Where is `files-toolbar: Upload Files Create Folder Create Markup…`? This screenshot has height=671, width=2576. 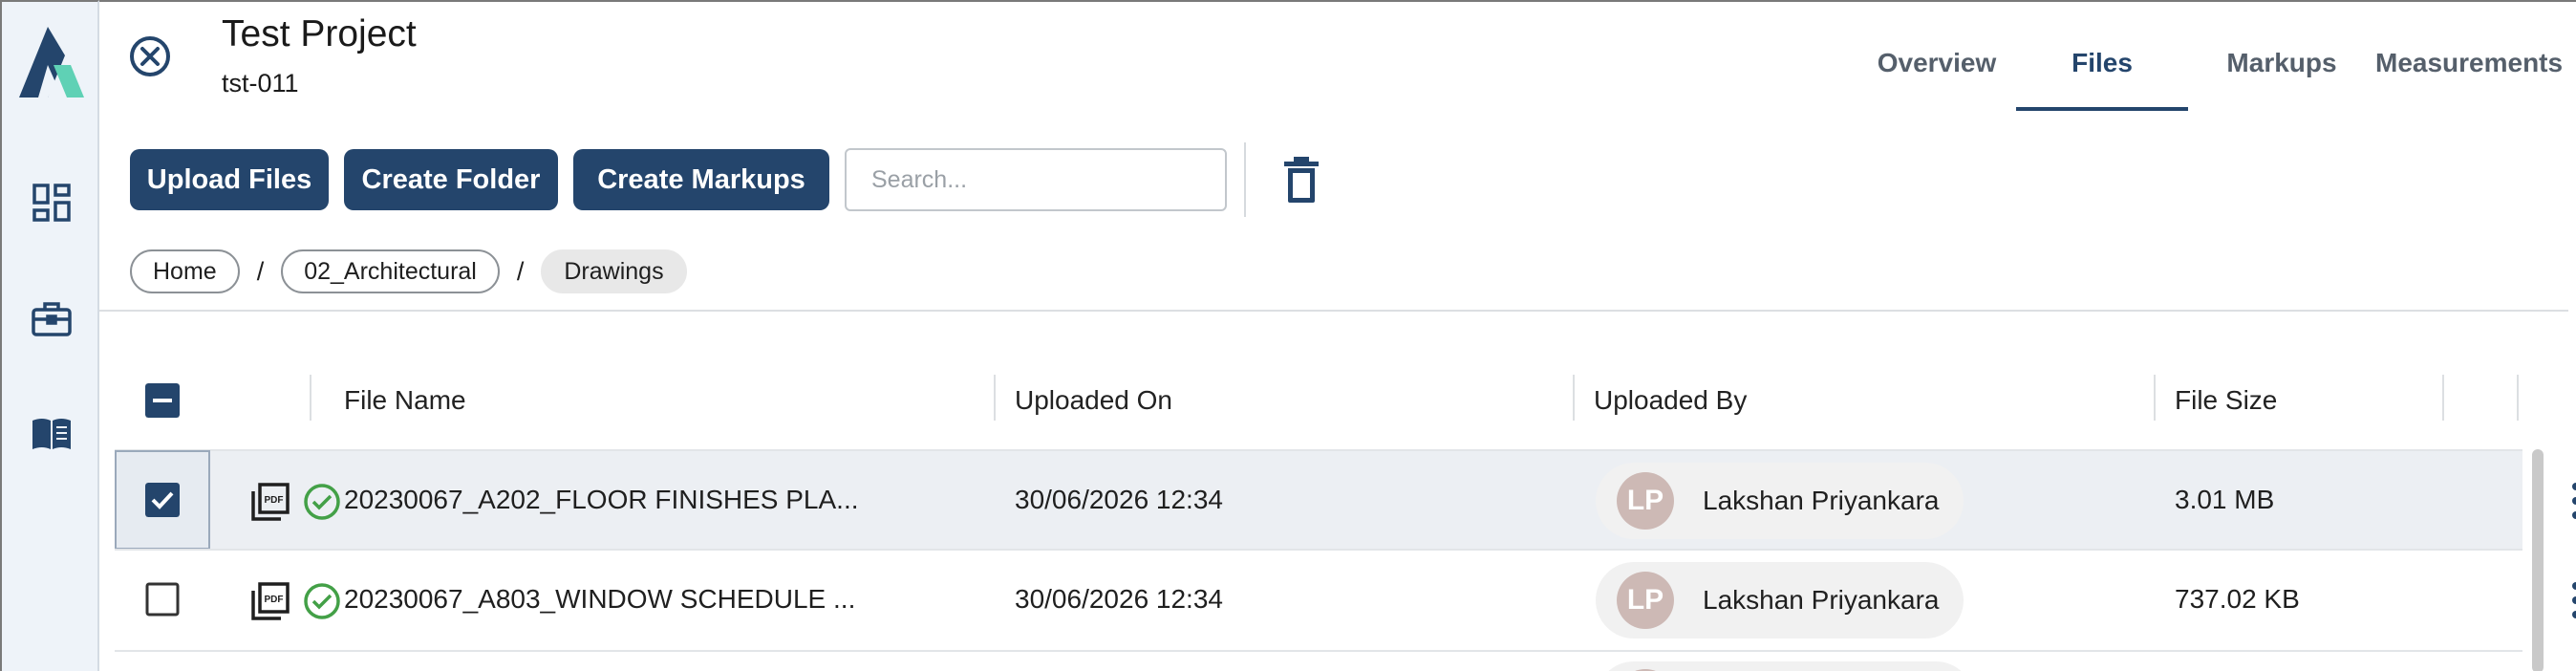
files-toolbar: Upload Files Create Folder Create Markup… is located at coordinates (726, 179).